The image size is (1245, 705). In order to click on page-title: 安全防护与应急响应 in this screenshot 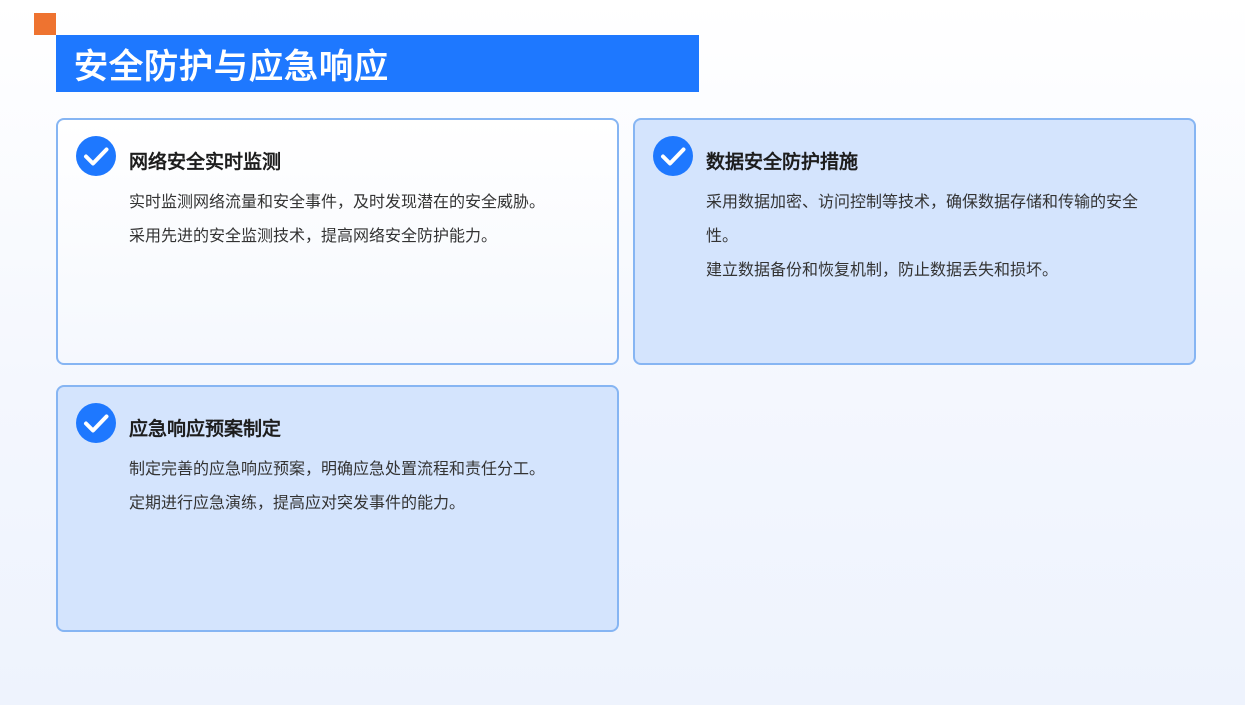, I will do `click(231, 67)`.